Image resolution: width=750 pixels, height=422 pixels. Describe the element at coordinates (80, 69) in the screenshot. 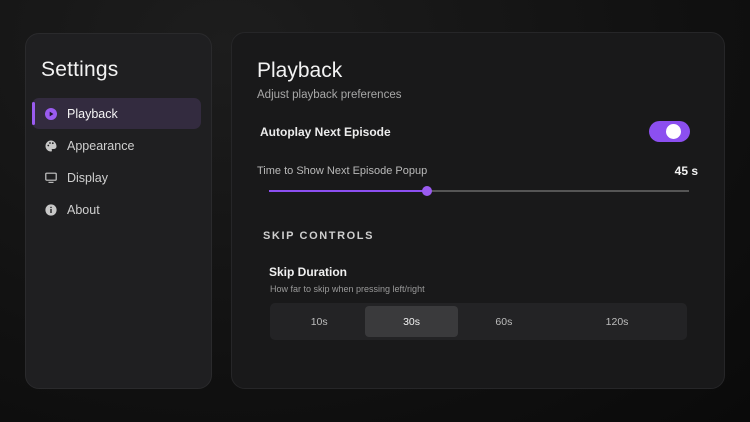

I see `sidebar-title: Settings` at that location.